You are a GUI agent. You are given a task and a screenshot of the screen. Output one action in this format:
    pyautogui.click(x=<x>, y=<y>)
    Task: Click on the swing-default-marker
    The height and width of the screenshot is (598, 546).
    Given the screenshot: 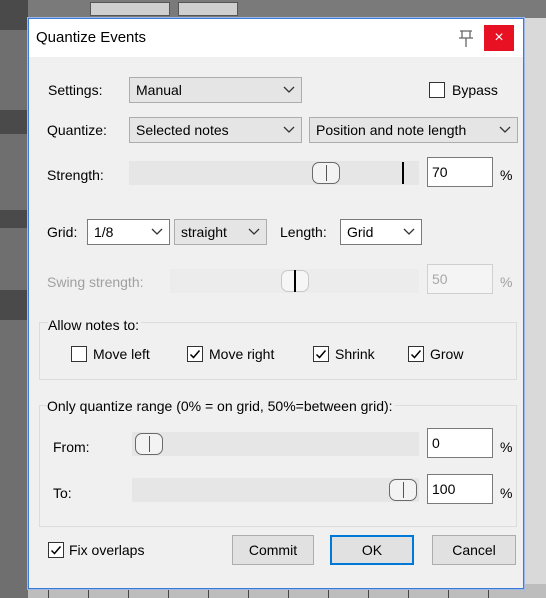 What is the action you would take?
    pyautogui.click(x=295, y=281)
    